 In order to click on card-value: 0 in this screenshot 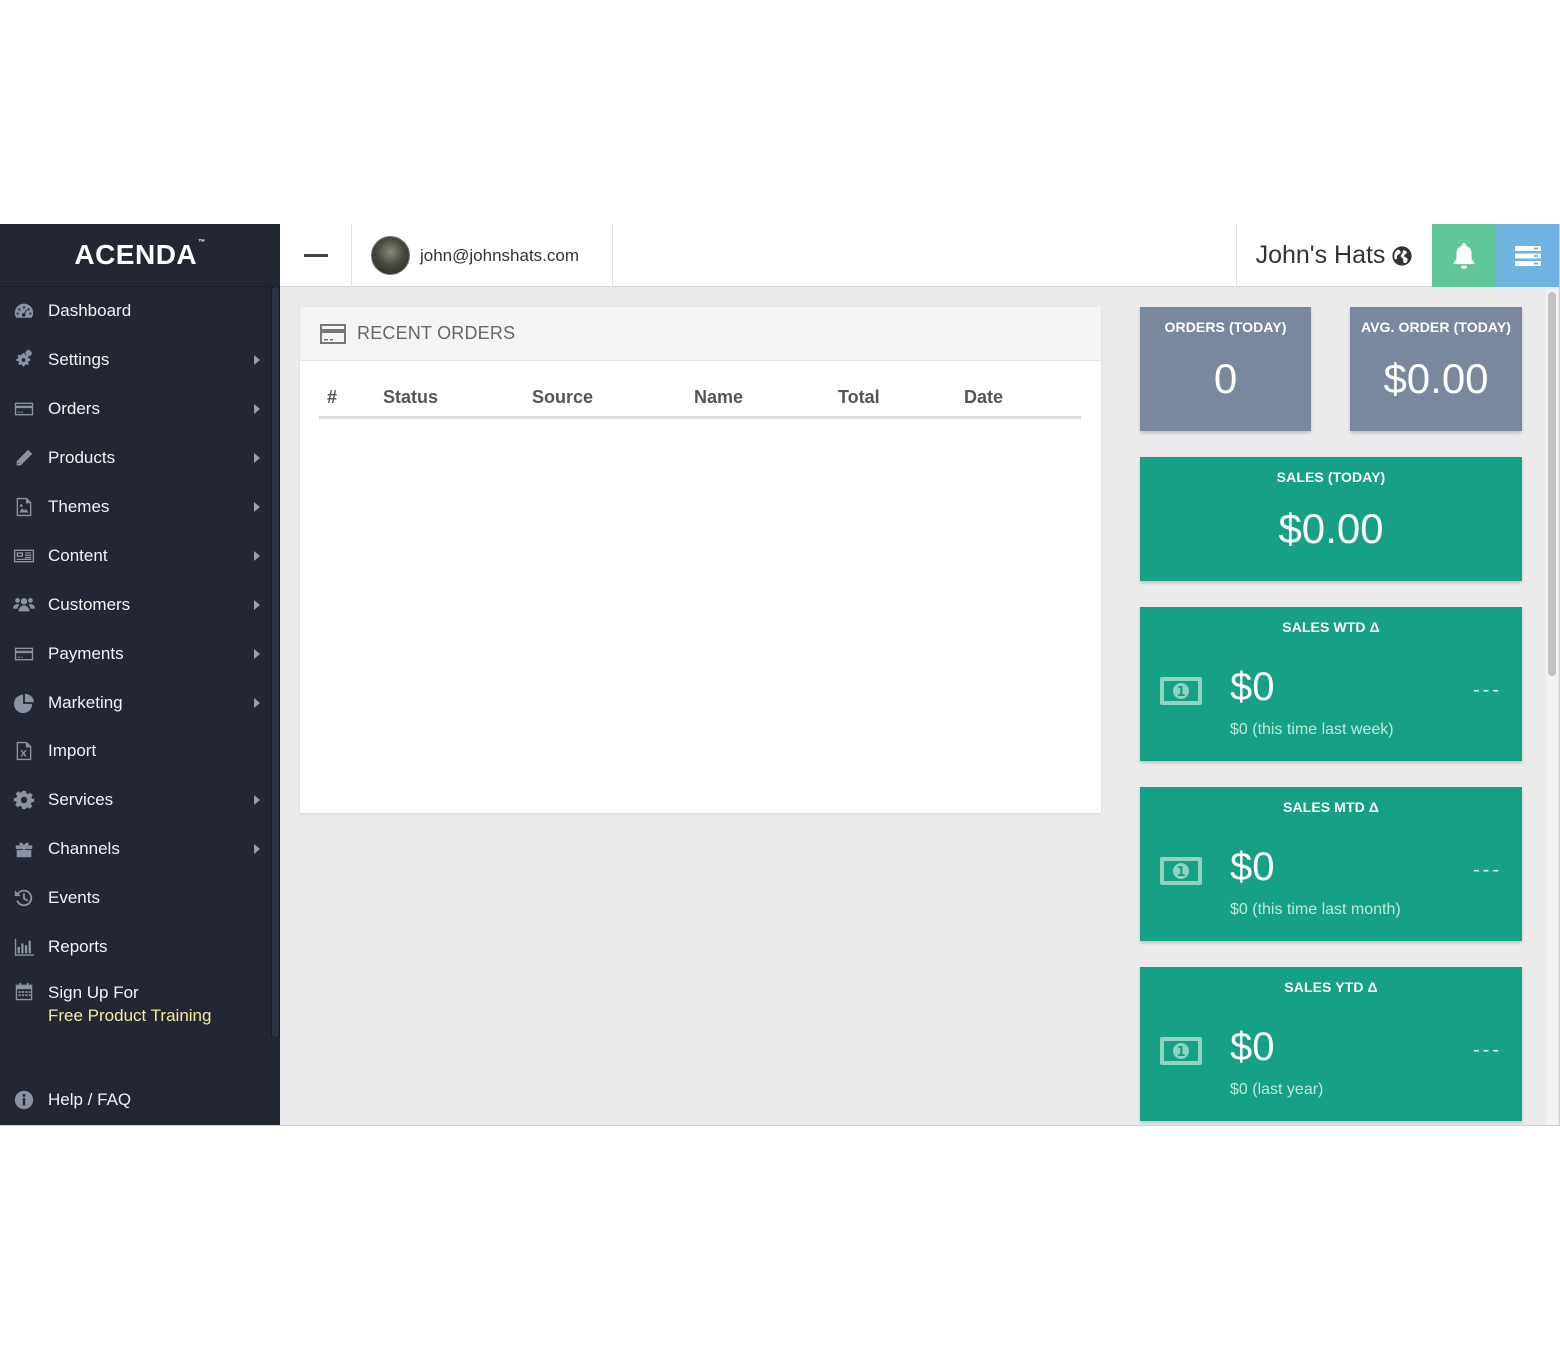, I will do `click(1225, 378)`.